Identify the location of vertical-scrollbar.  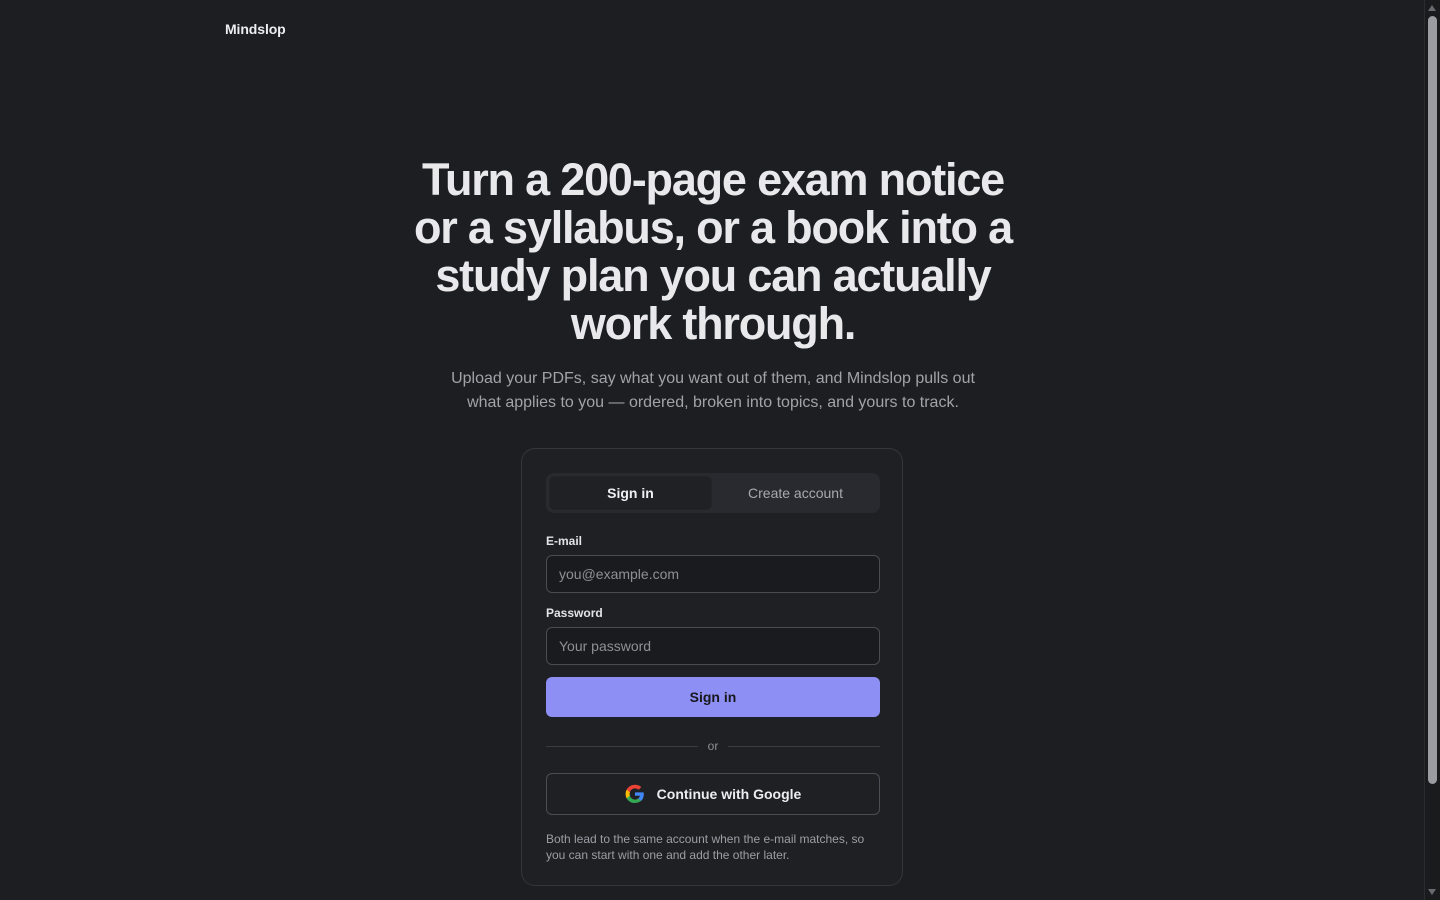
(1432, 450).